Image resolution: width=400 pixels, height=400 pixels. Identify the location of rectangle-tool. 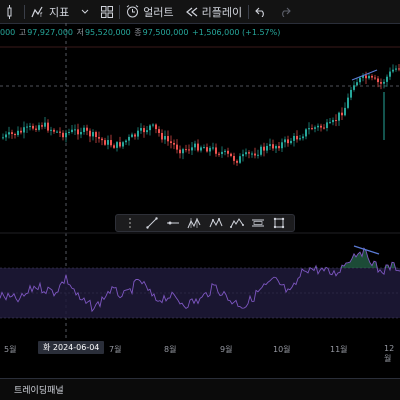
(279, 223).